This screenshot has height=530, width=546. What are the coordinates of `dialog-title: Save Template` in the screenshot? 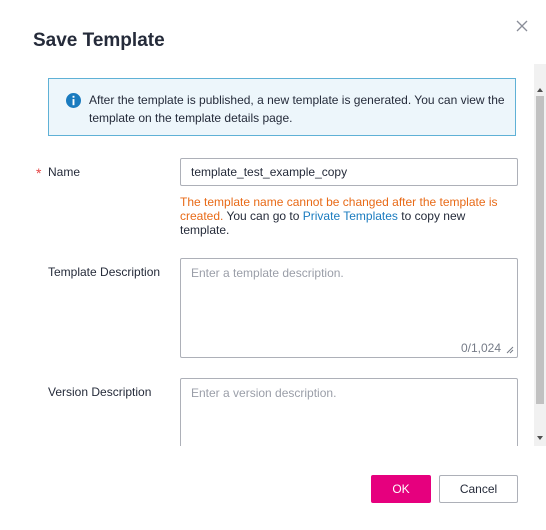 It's located at (99, 40).